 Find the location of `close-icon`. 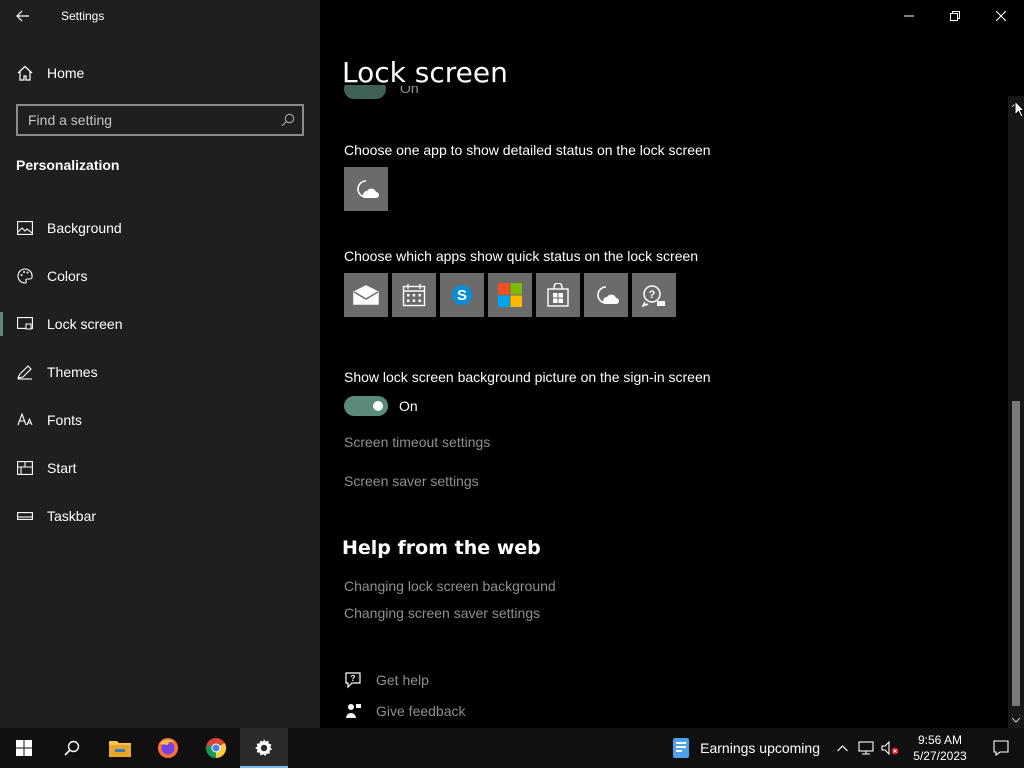

close-icon is located at coordinates (1001, 16).